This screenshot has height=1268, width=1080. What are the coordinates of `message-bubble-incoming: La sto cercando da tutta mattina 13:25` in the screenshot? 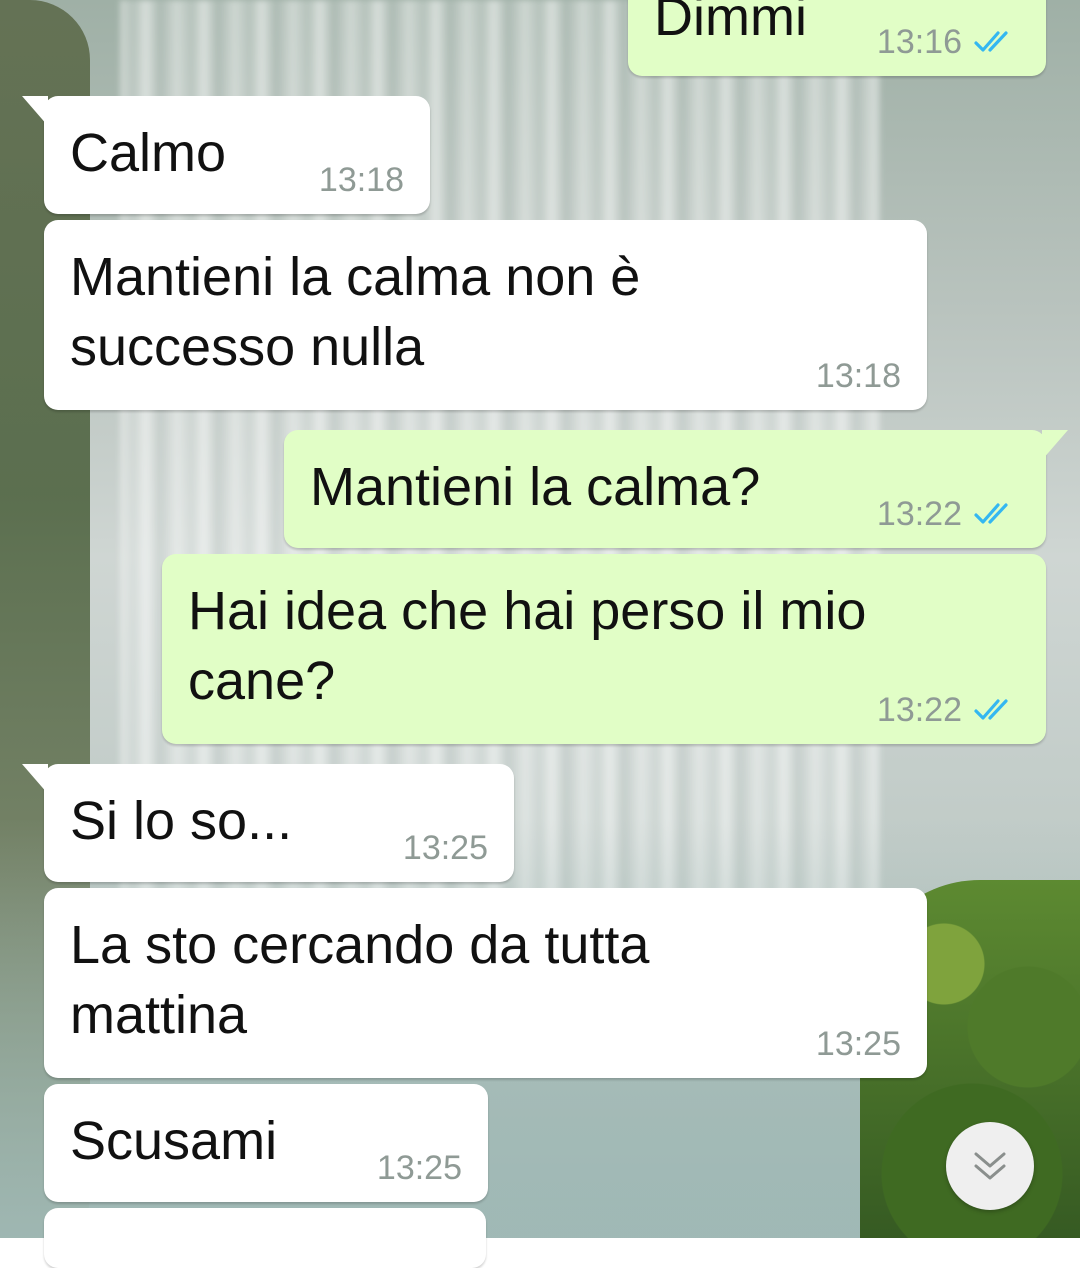 It's located at (485, 983).